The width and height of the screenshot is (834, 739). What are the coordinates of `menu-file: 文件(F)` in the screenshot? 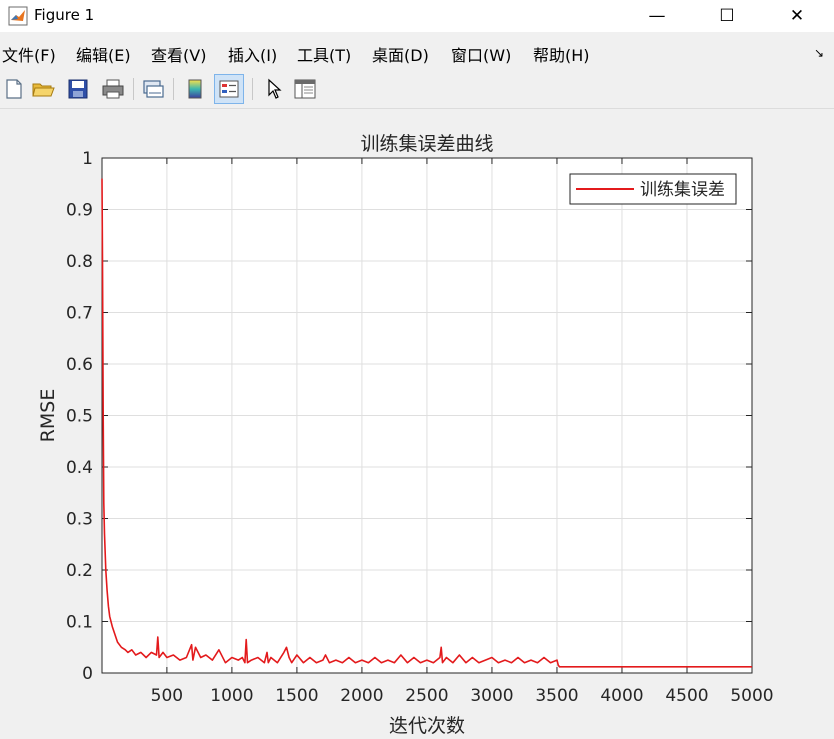 It's located at (29, 54).